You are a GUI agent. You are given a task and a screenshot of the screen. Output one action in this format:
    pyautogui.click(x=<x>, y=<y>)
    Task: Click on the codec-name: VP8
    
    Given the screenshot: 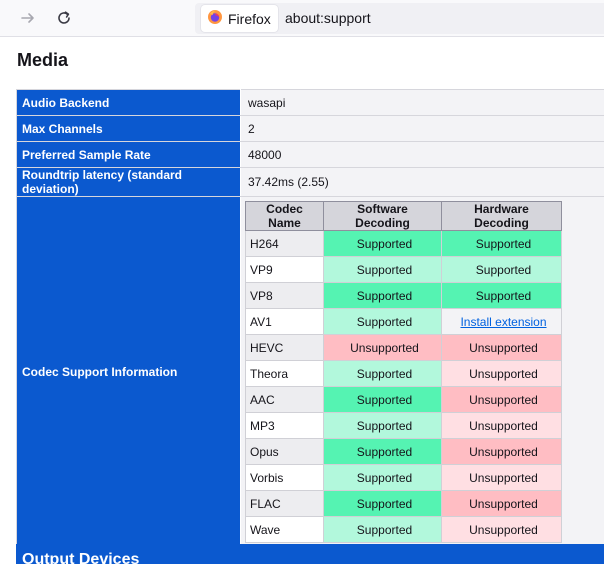 What is the action you would take?
    pyautogui.click(x=284, y=295)
    